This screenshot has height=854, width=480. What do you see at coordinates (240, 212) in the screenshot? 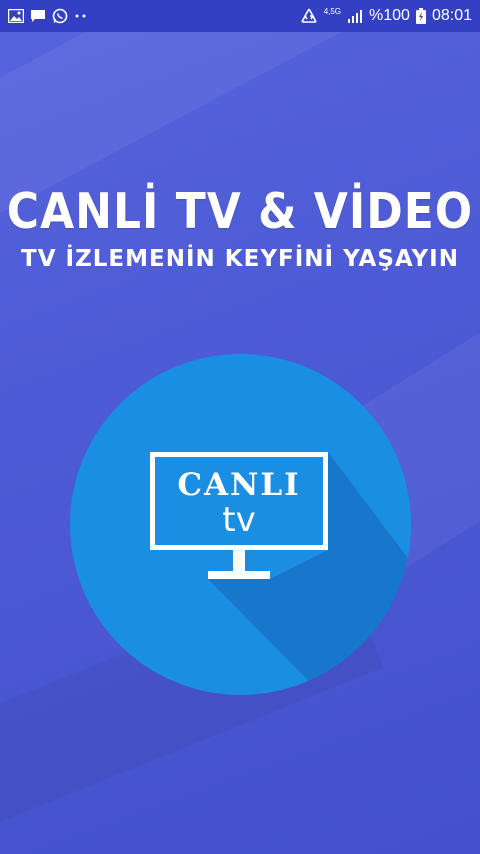
I see `app-title: CANLİ TV & VİDEO` at bounding box center [240, 212].